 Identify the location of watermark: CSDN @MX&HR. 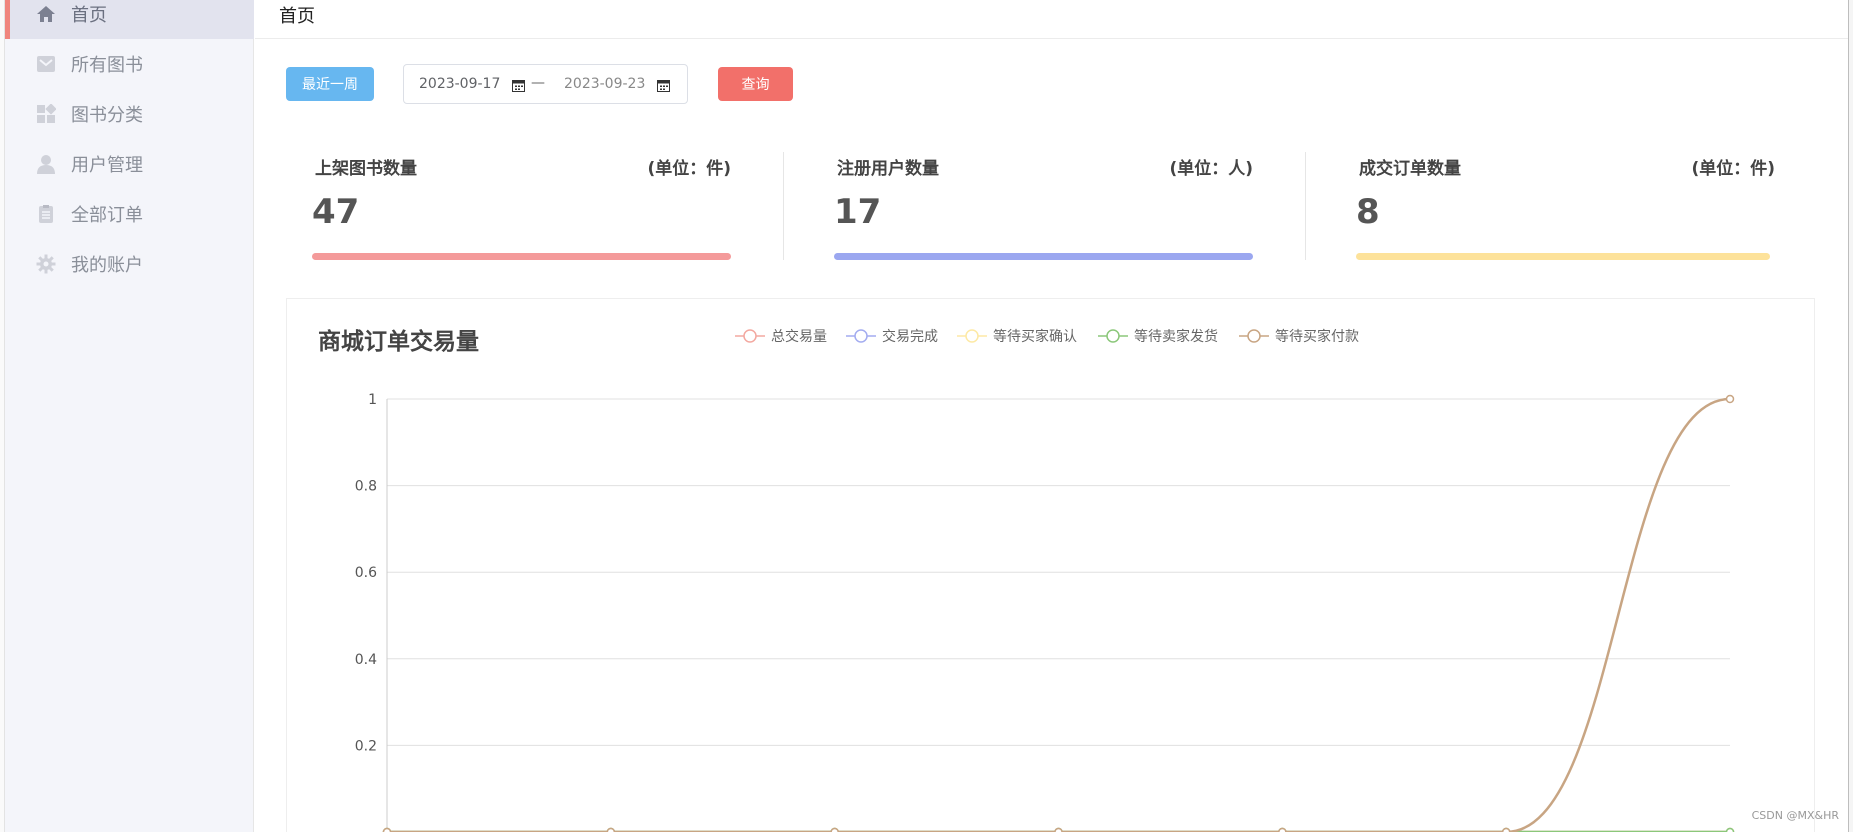
(1795, 815).